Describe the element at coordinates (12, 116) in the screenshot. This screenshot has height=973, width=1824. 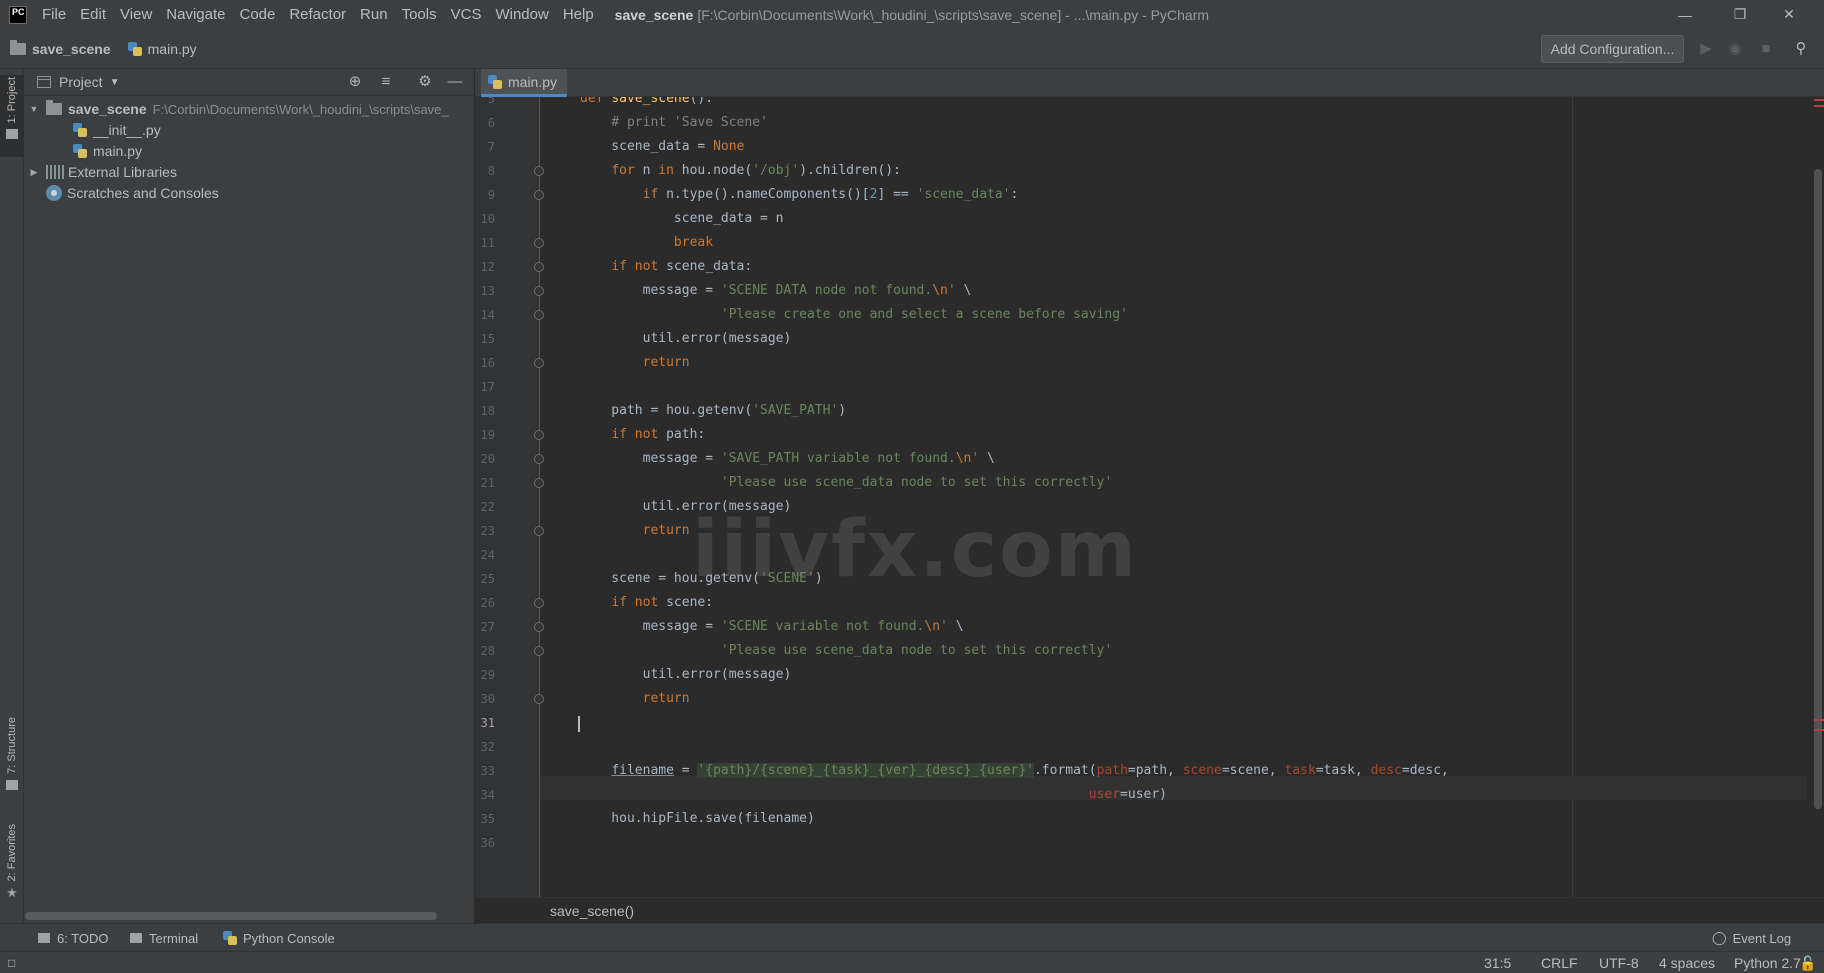
I see `tool-window-project-tab: 1: Project` at that location.